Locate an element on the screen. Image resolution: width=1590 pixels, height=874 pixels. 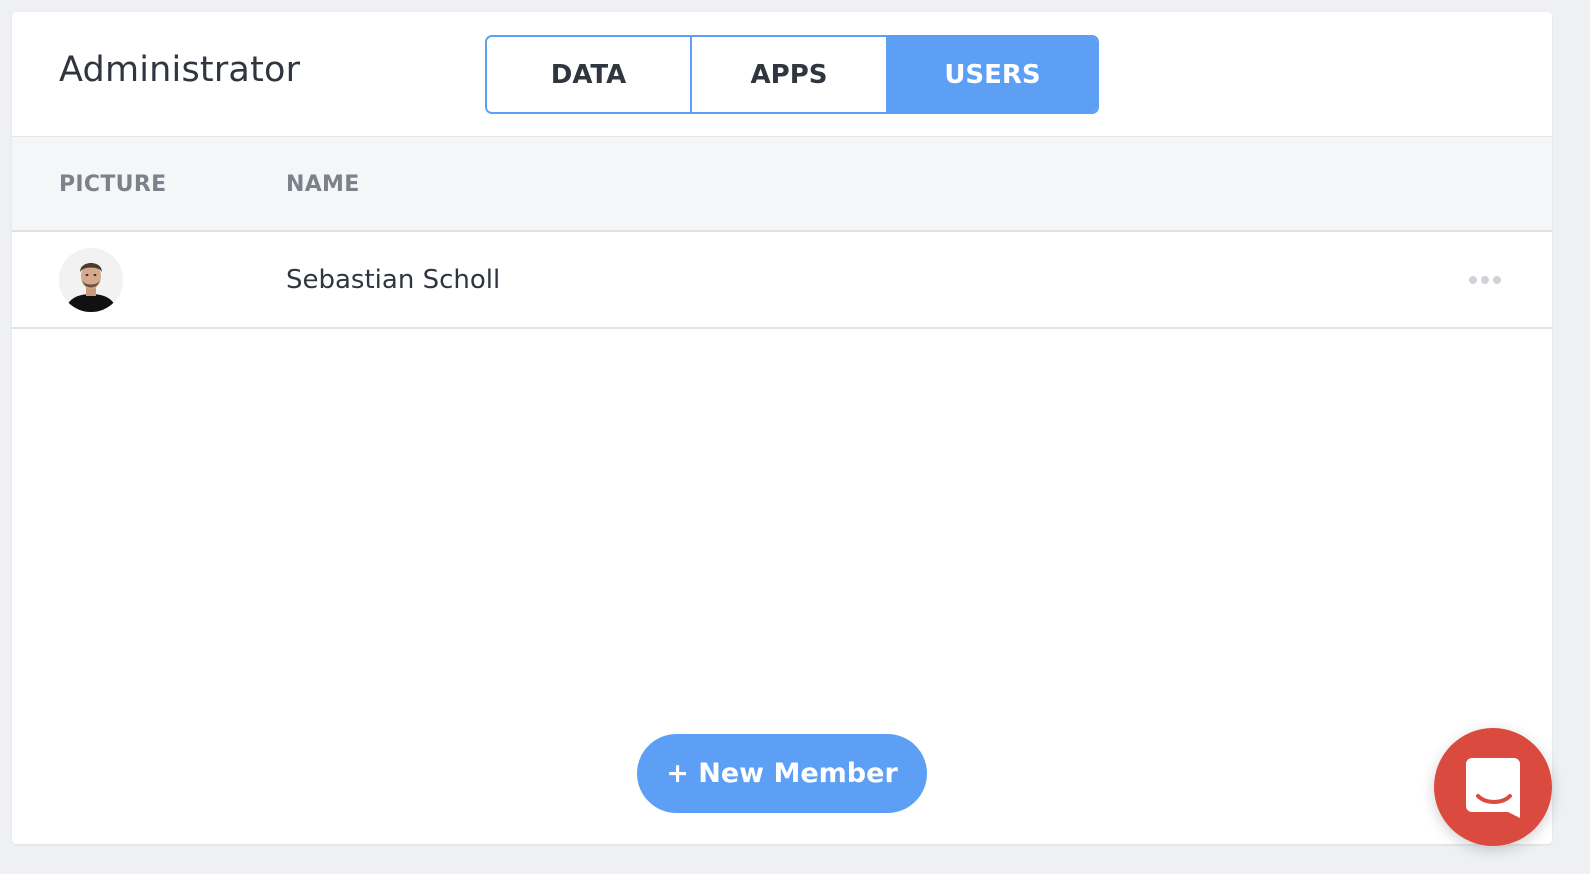
more-horizontal-icon is located at coordinates (1485, 280).